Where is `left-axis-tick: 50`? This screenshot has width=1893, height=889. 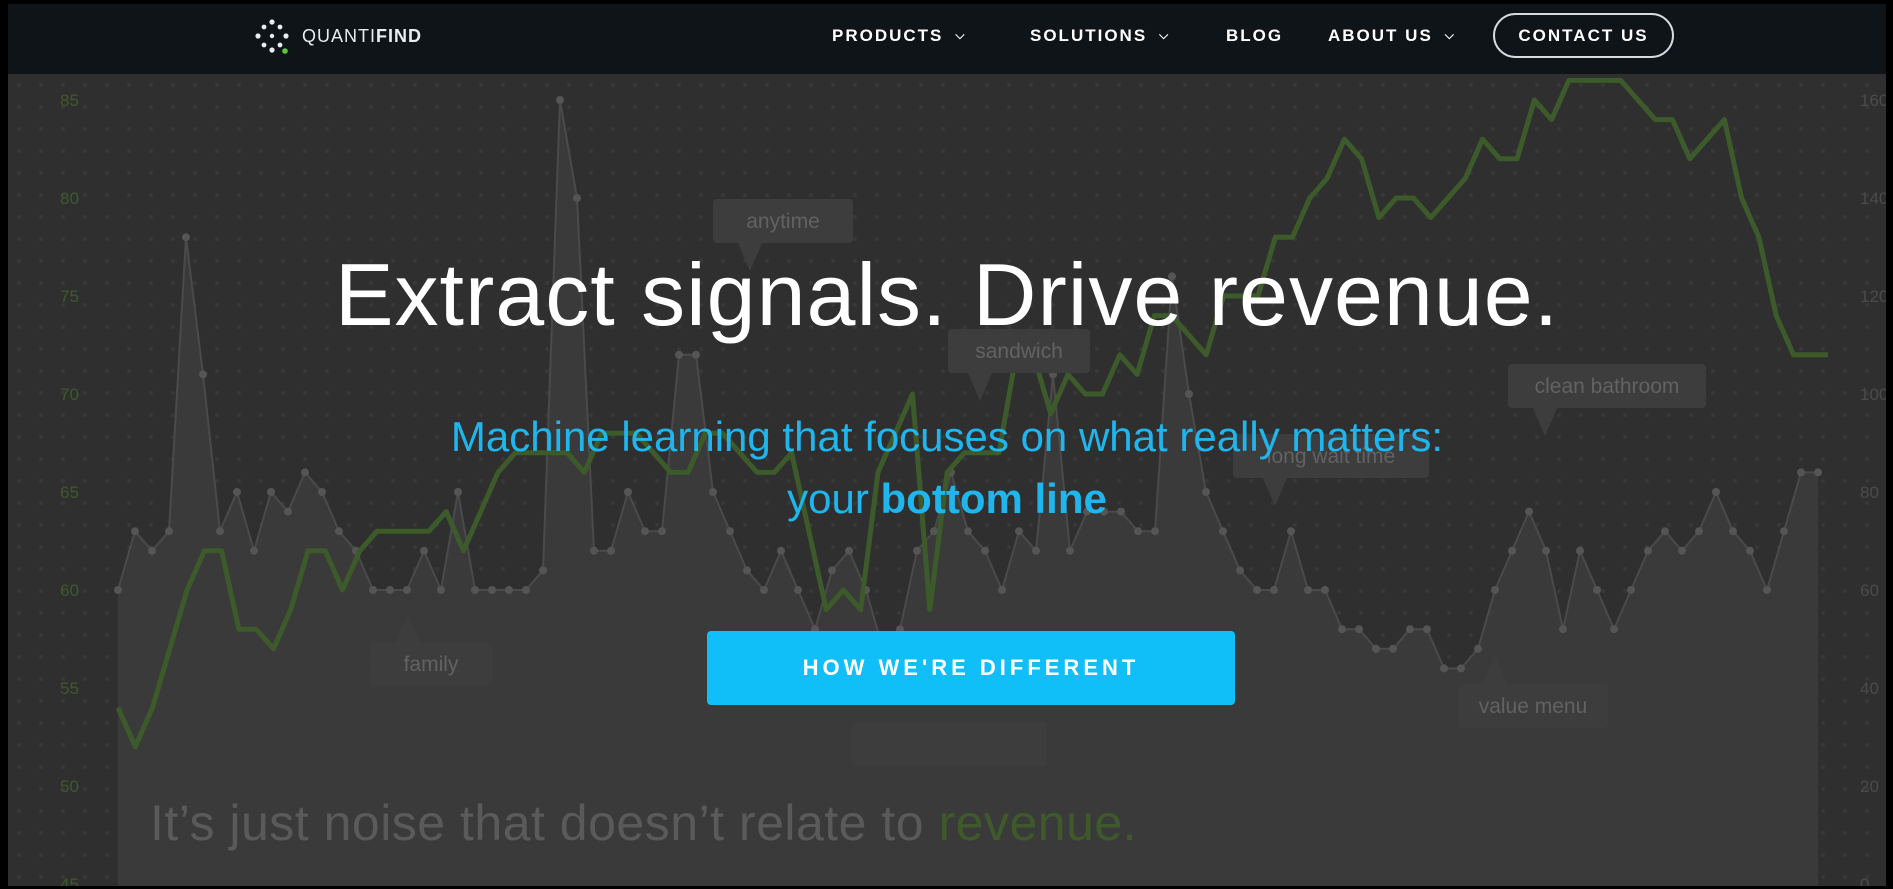 left-axis-tick: 50 is located at coordinates (69, 786).